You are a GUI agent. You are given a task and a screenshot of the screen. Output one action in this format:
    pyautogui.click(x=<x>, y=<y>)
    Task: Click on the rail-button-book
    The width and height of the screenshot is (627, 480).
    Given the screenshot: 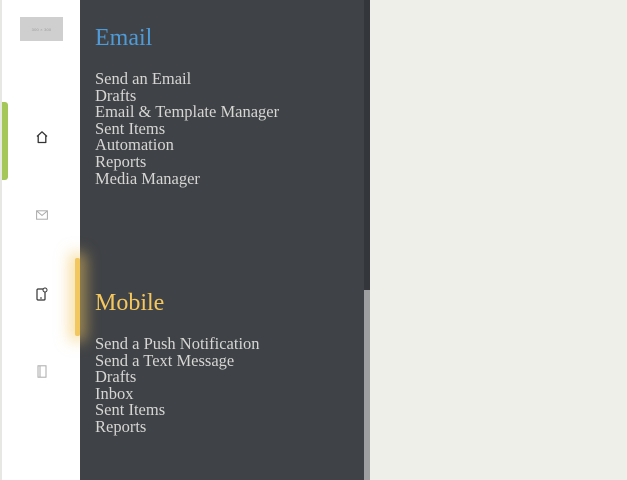 What is the action you would take?
    pyautogui.click(x=42, y=371)
    